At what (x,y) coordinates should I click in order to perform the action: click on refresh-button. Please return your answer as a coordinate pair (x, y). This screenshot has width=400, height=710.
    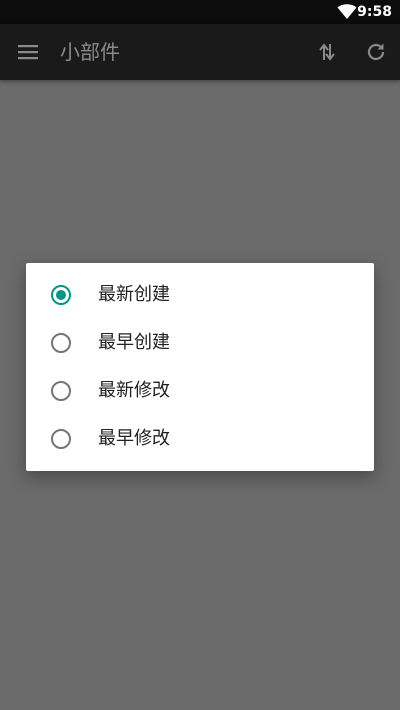
    Looking at the image, I should click on (376, 52).